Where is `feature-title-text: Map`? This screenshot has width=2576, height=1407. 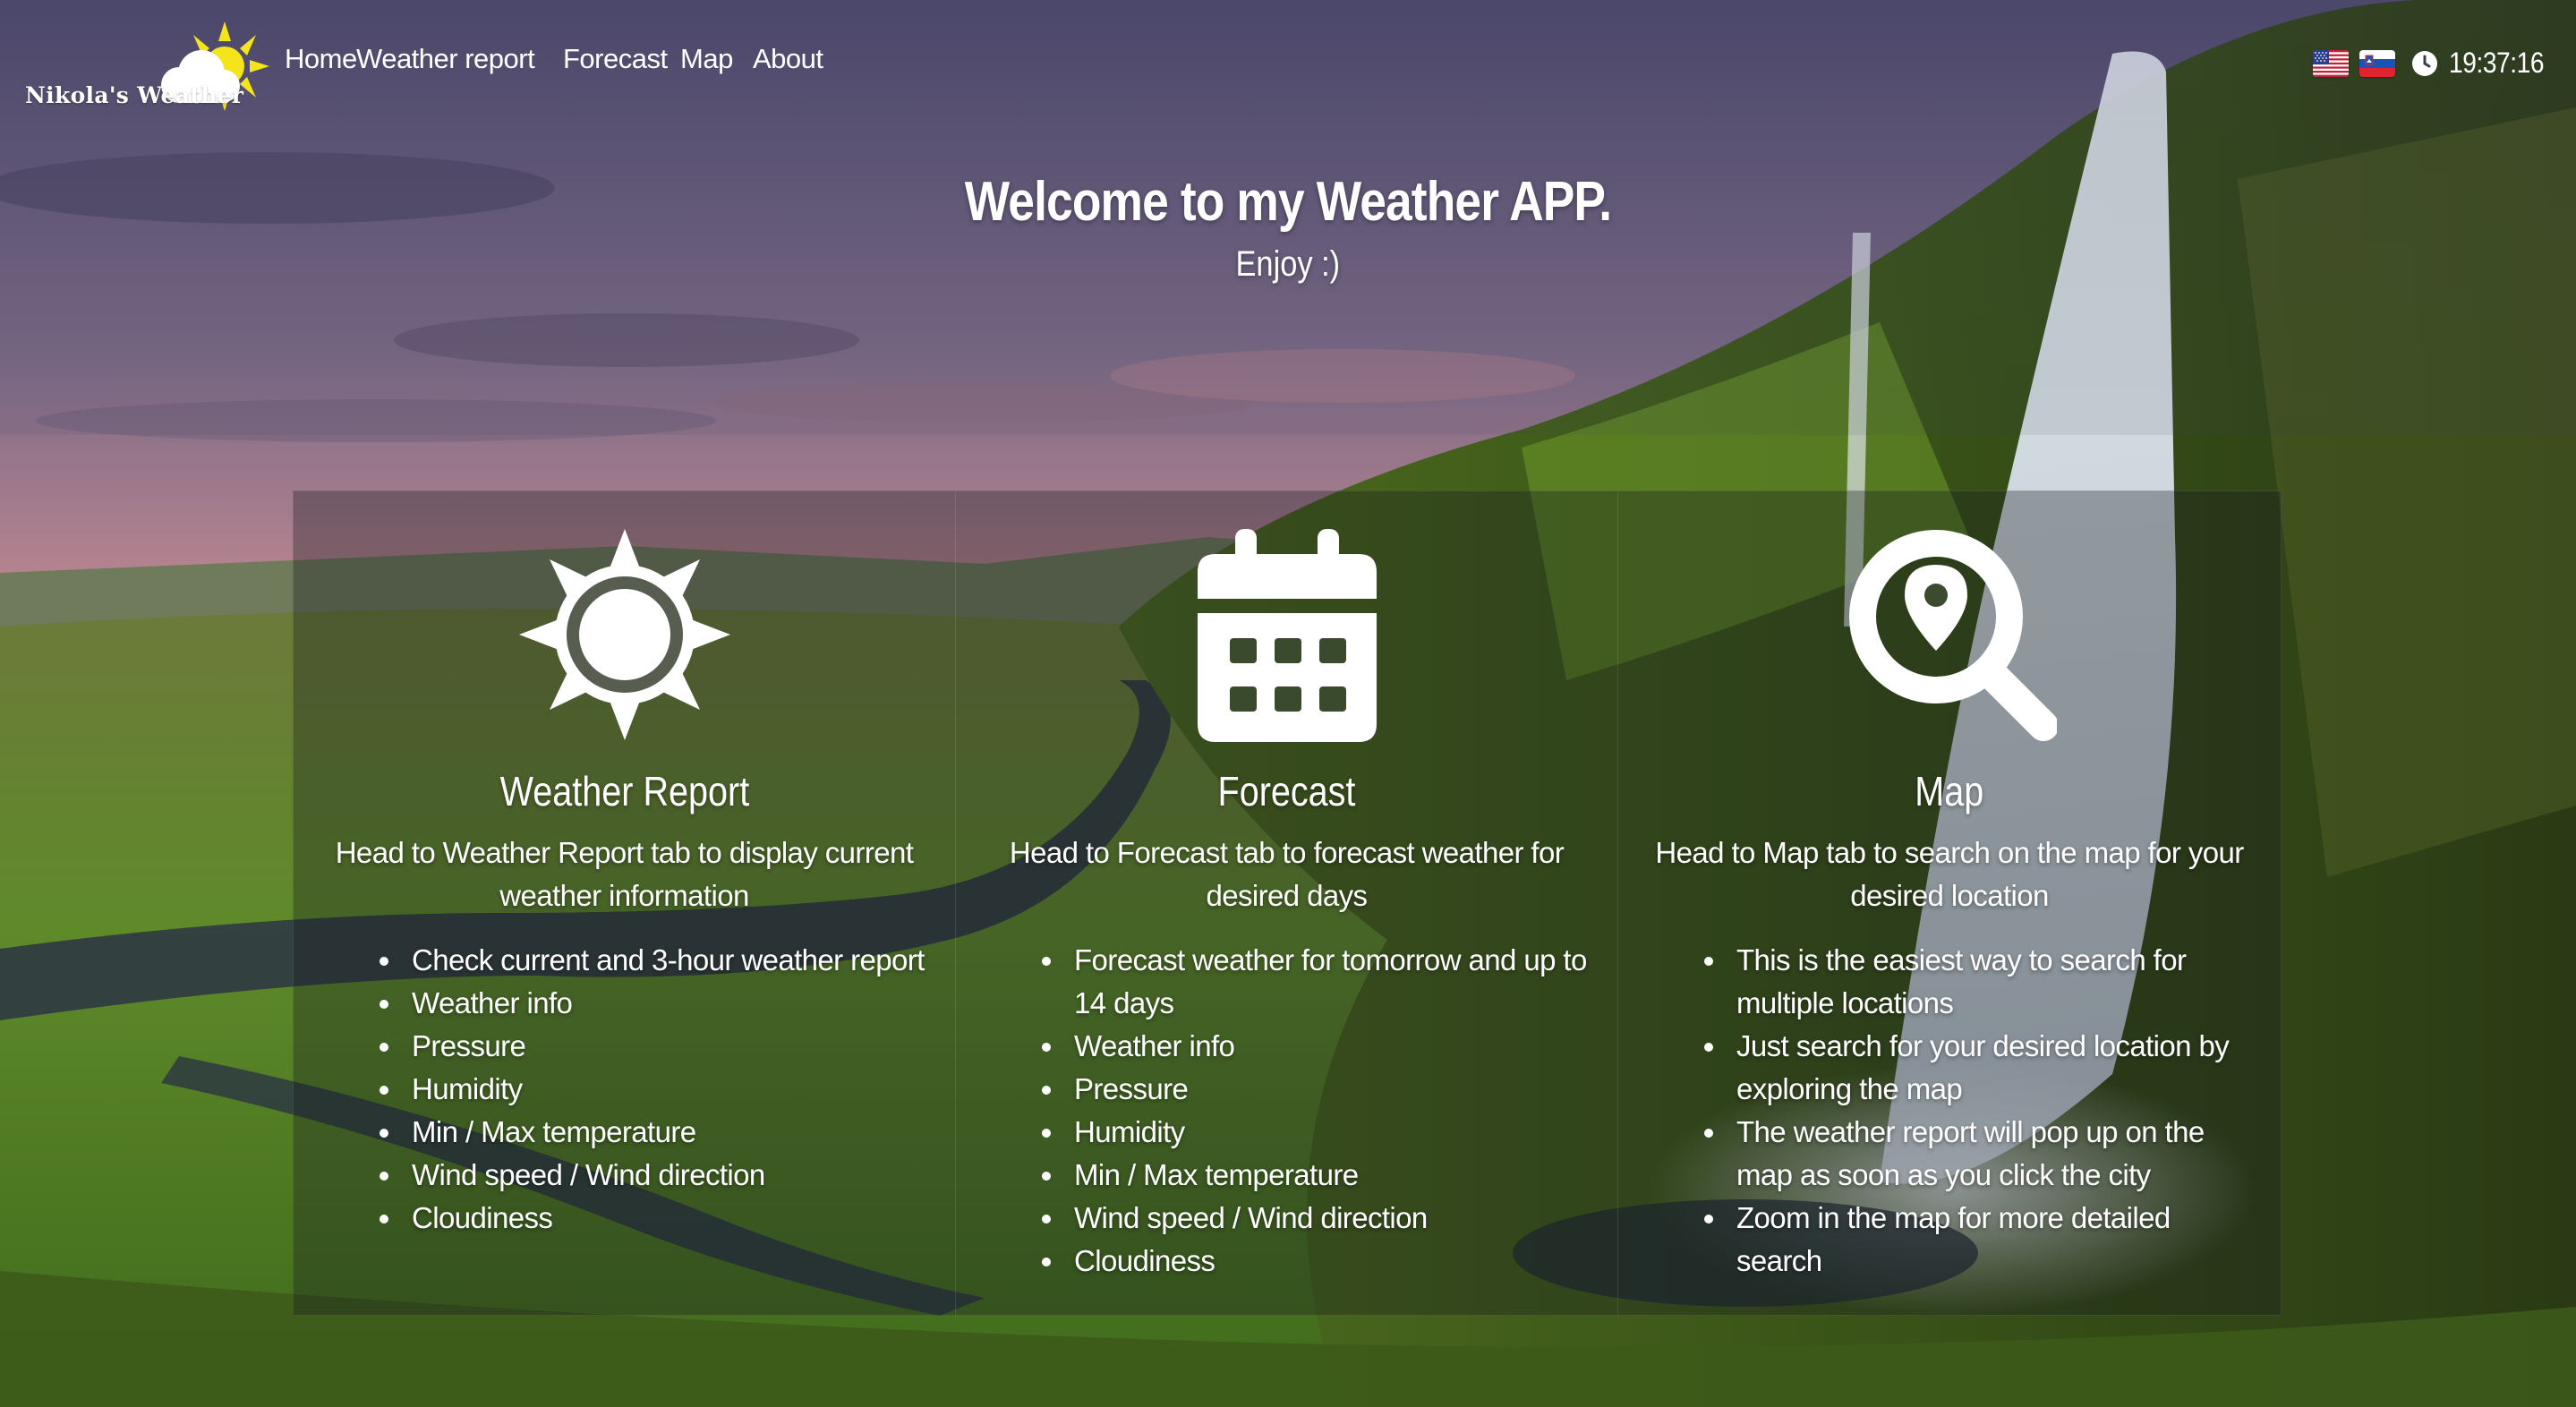 feature-title-text: Map is located at coordinates (1949, 791).